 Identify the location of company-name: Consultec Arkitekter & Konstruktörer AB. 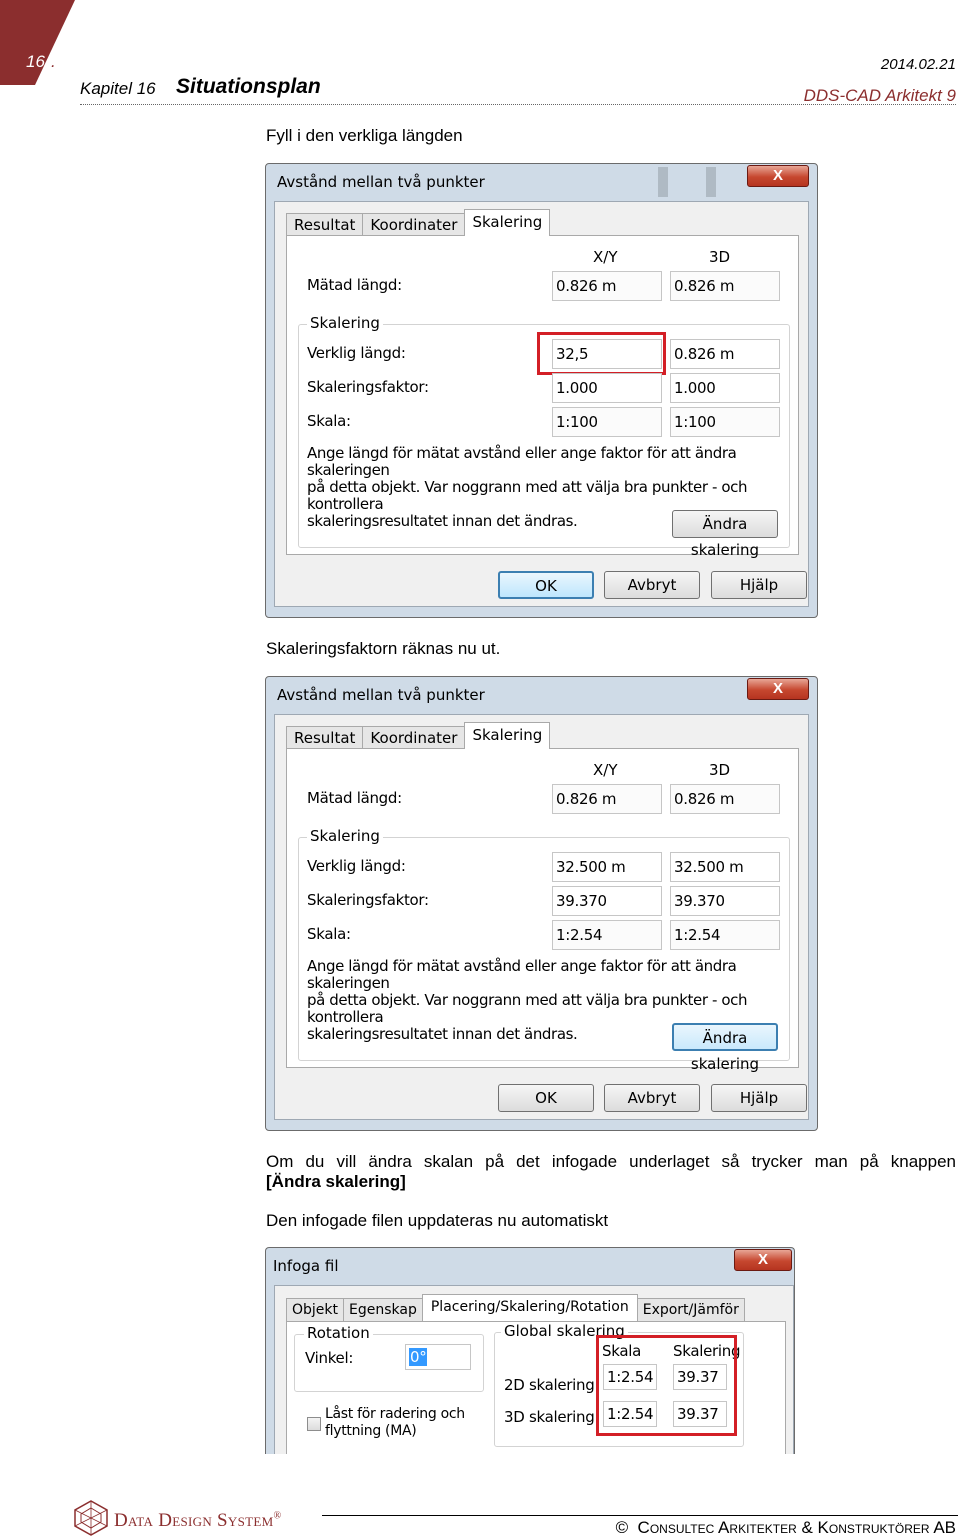
(796, 1527).